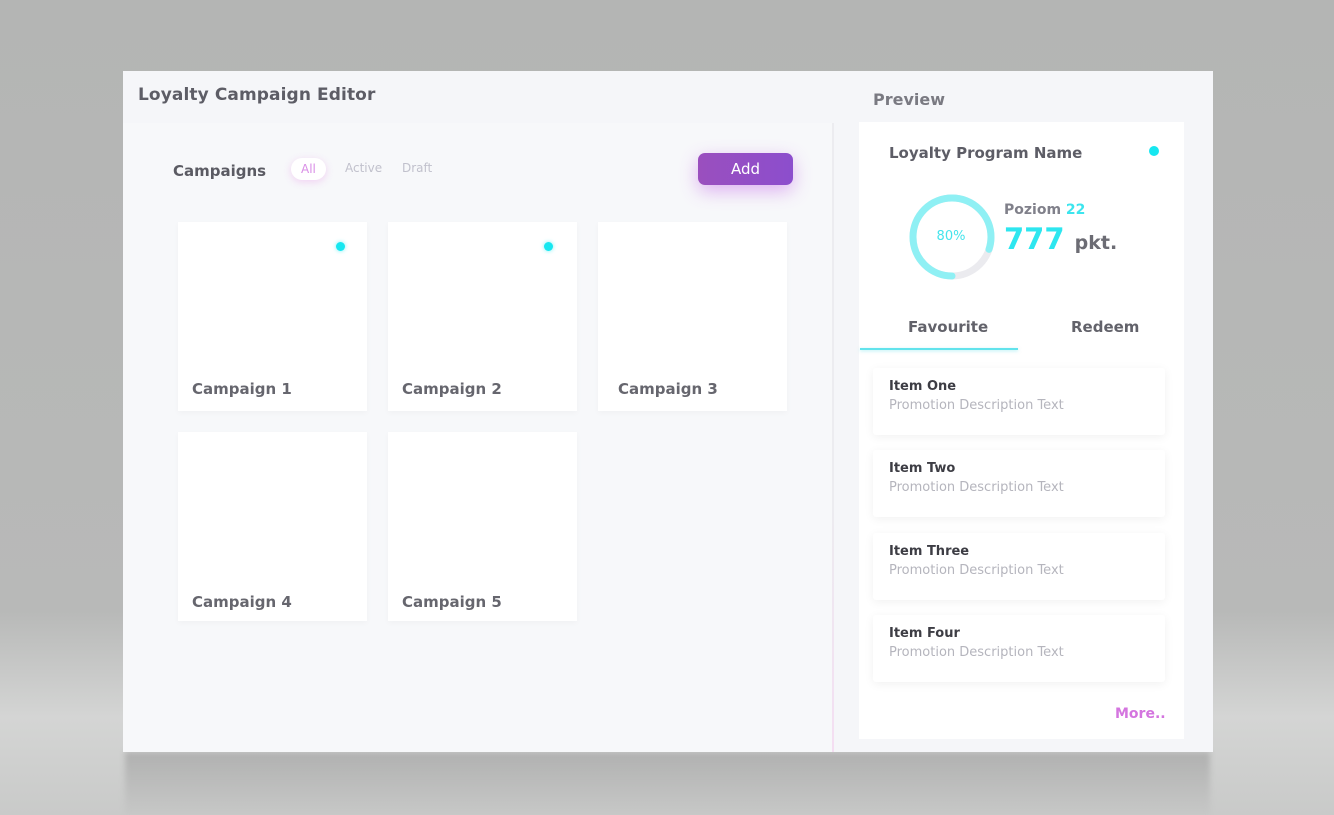  What do you see at coordinates (242, 389) in the screenshot?
I see `campaign-name: Campaign 1` at bounding box center [242, 389].